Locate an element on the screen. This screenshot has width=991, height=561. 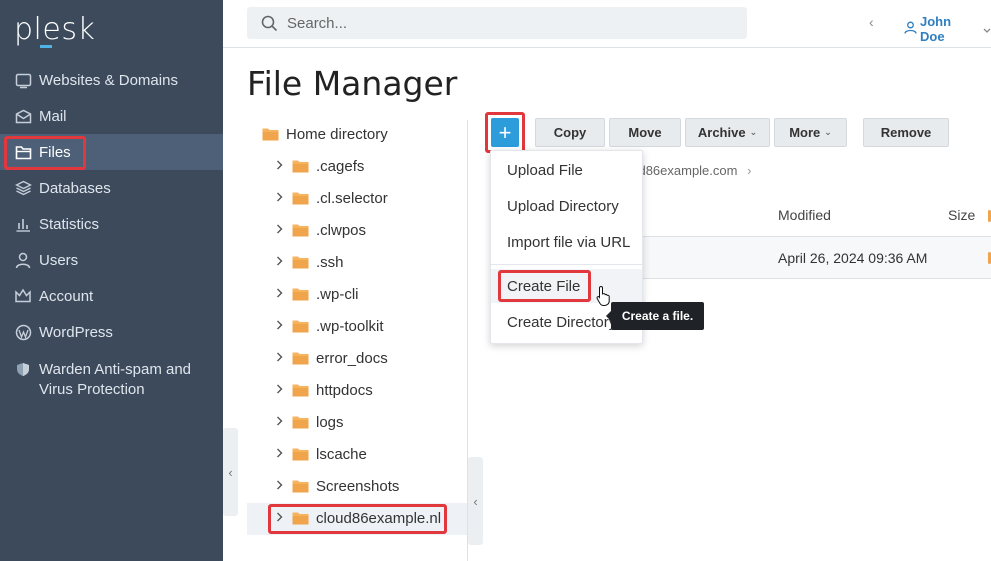
topbar: ‹ John Doe is located at coordinates (607, 24).